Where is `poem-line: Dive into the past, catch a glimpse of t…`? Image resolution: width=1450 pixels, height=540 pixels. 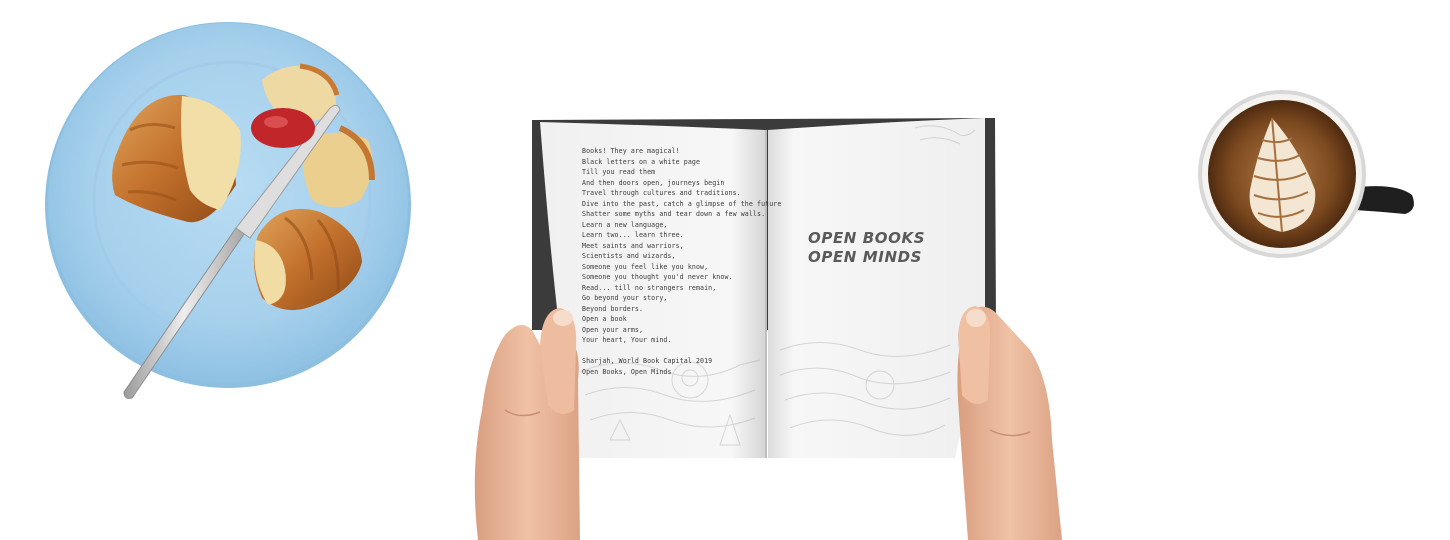 poem-line: Dive into the past, catch a glimpse of t… is located at coordinates (682, 203).